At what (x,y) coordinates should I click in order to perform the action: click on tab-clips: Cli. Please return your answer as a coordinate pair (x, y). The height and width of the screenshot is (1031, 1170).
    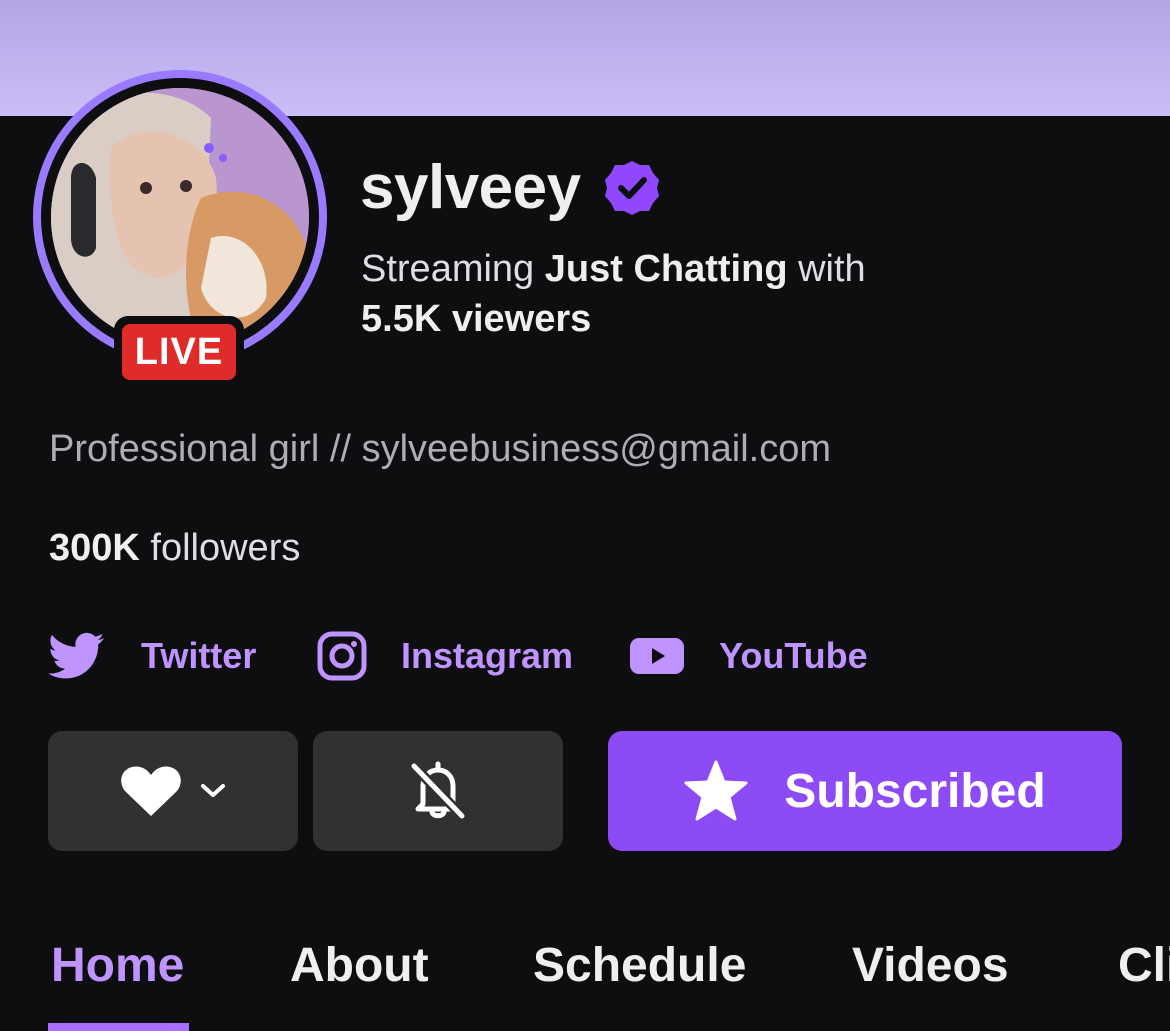
    Looking at the image, I should click on (1144, 965).